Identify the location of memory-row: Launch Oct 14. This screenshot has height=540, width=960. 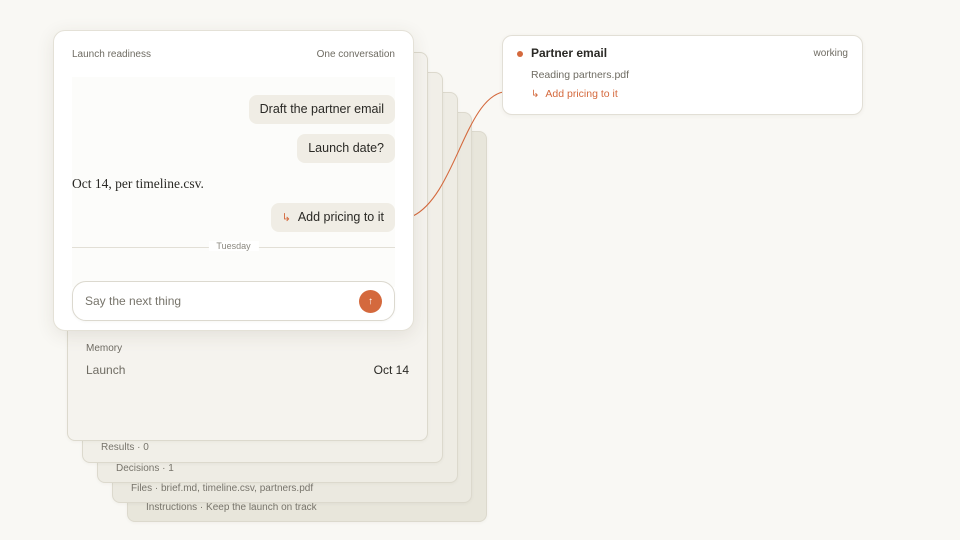
(247, 370).